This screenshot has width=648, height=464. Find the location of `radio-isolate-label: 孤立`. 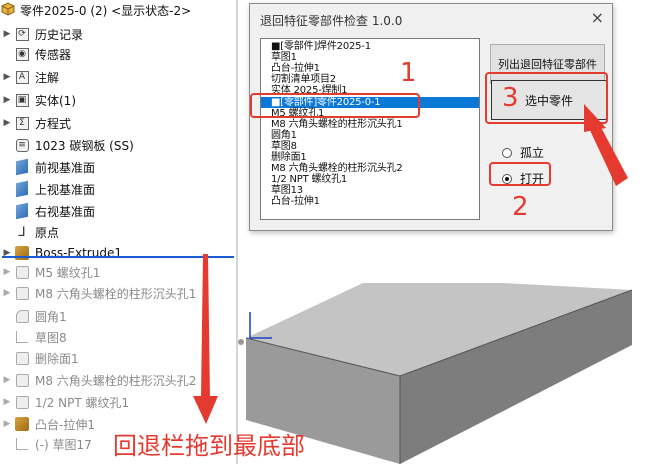

radio-isolate-label: 孤立 is located at coordinates (532, 153).